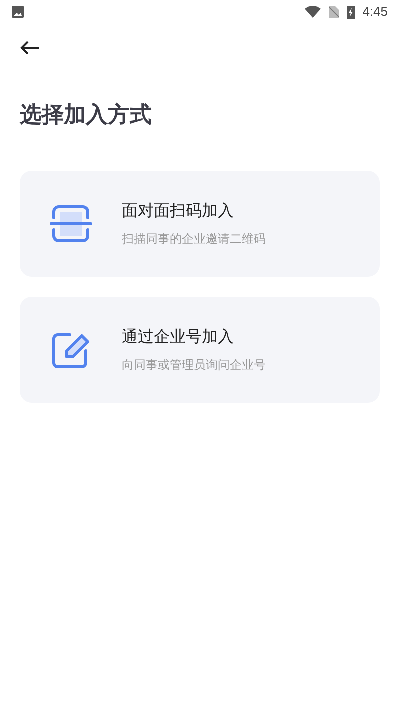 This screenshot has width=400, height=711. What do you see at coordinates (86, 115) in the screenshot?
I see `page-title: 选择加入方式` at bounding box center [86, 115].